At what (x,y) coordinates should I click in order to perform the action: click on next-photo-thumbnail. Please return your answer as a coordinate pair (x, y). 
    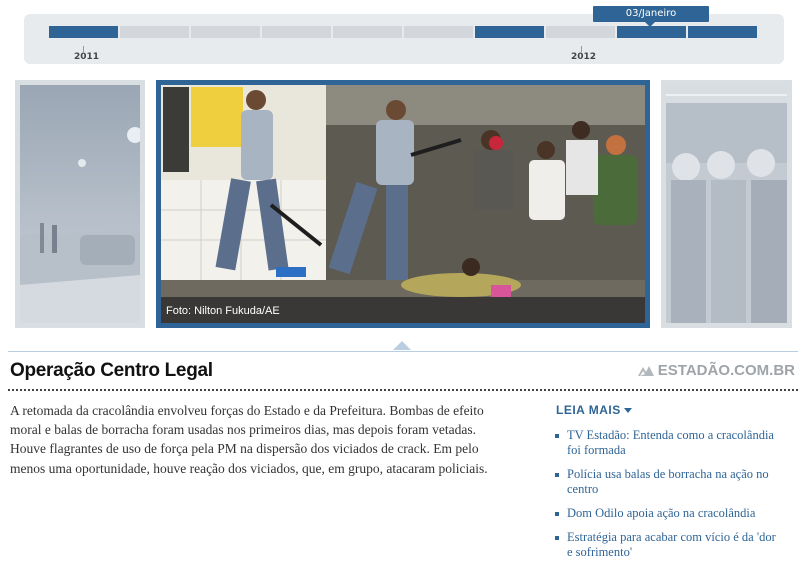
    Looking at the image, I should click on (726, 204).